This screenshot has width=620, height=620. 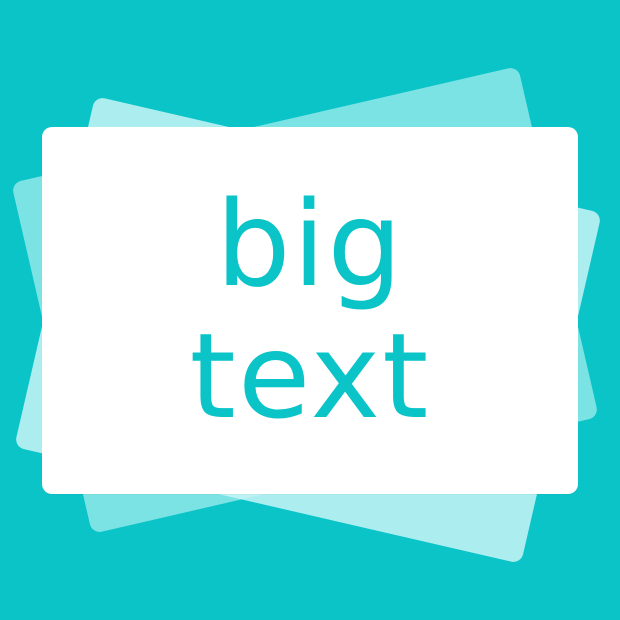 I want to click on text-word: text, so click(x=310, y=375).